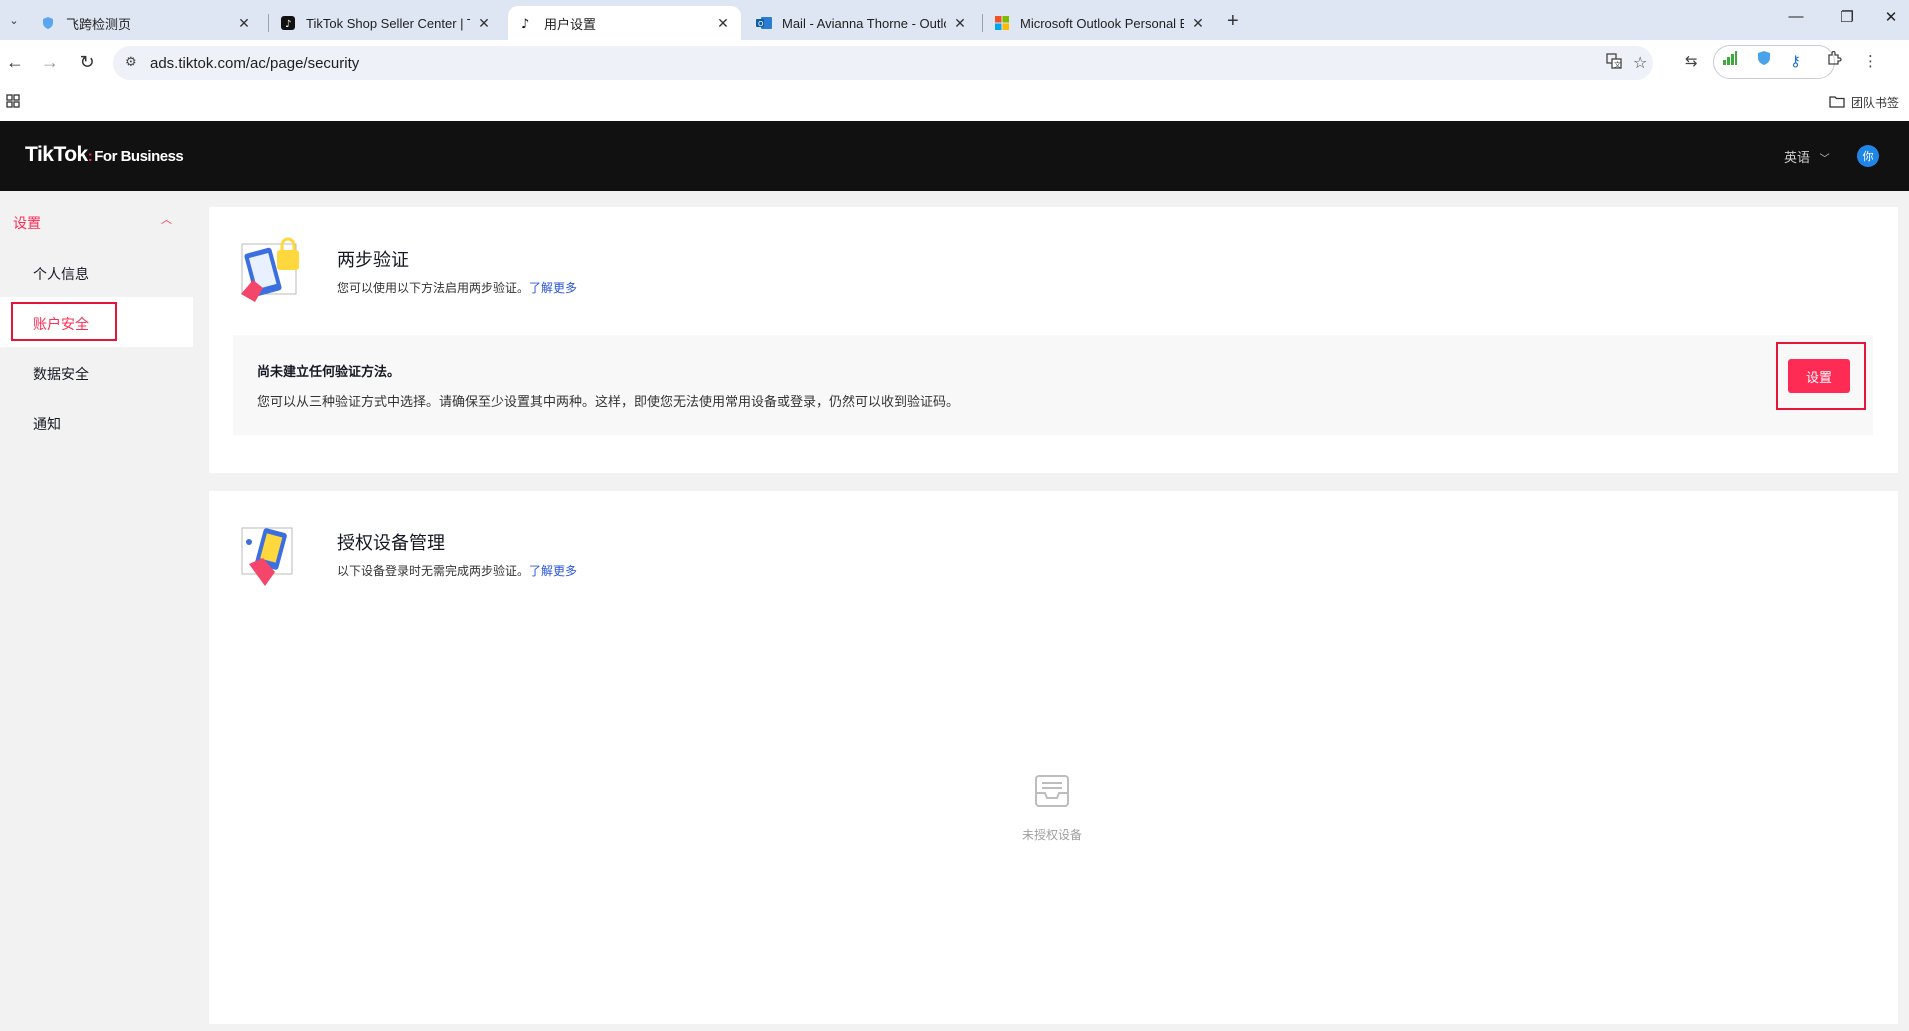 The width and height of the screenshot is (1909, 1031). What do you see at coordinates (624, 23) in the screenshot?
I see `browser-tab-3: ♪ 用户设置 ✕` at bounding box center [624, 23].